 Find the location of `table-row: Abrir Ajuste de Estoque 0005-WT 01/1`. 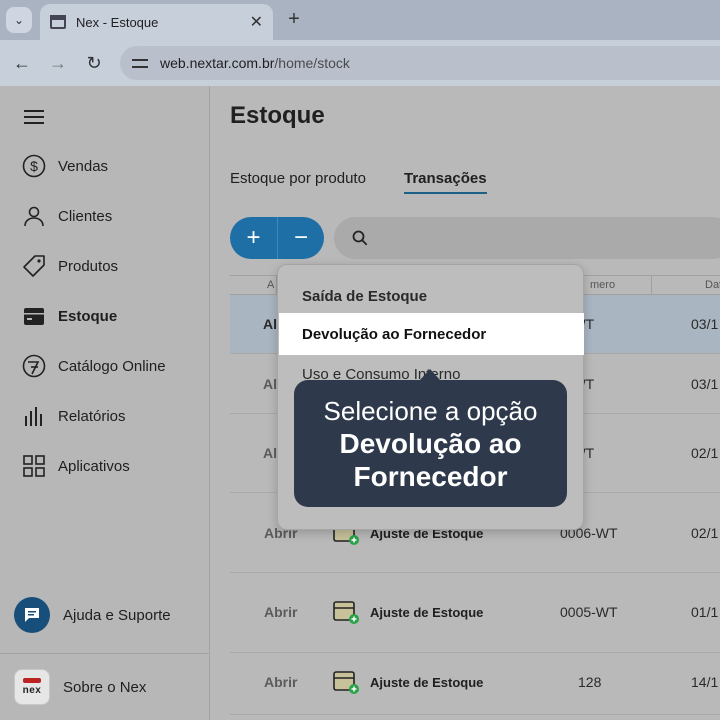

table-row: Abrir Ajuste de Estoque 0005-WT 01/1 is located at coordinates (475, 613).